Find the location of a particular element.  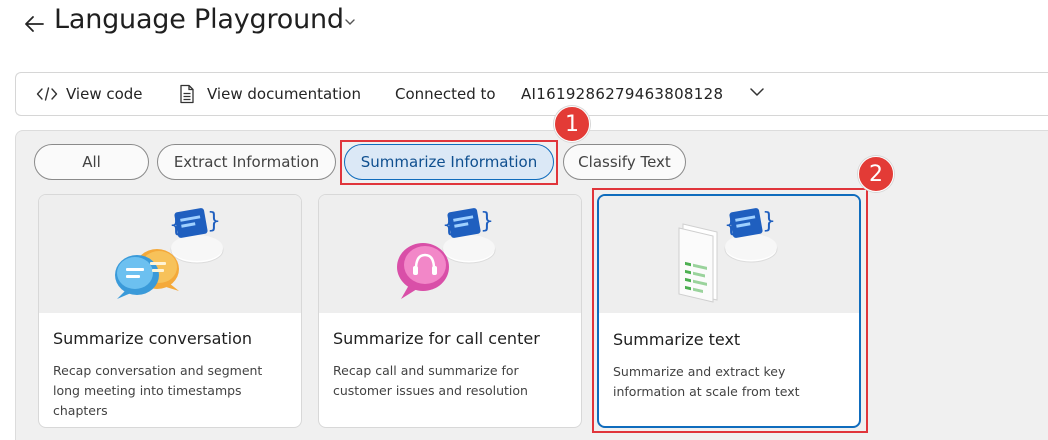

resource-chevron-down-icon is located at coordinates (757, 92).